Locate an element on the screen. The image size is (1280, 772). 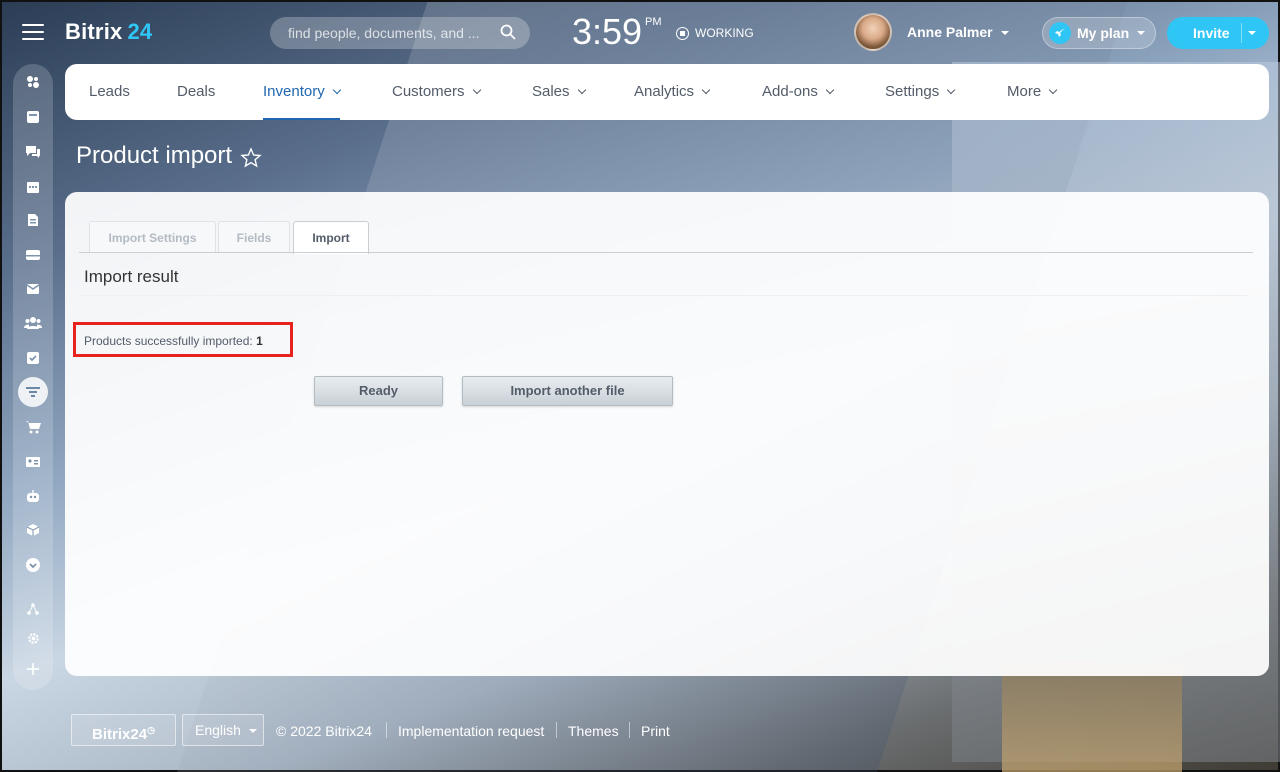
nav-more: More is located at coordinates (1032, 92).